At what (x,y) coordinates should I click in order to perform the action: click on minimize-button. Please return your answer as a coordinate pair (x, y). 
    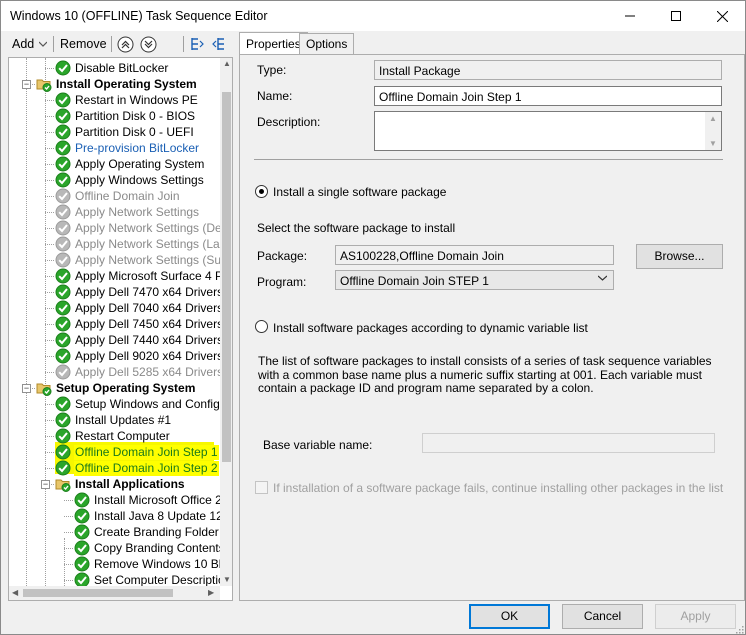
    Looking at the image, I should click on (630, 16).